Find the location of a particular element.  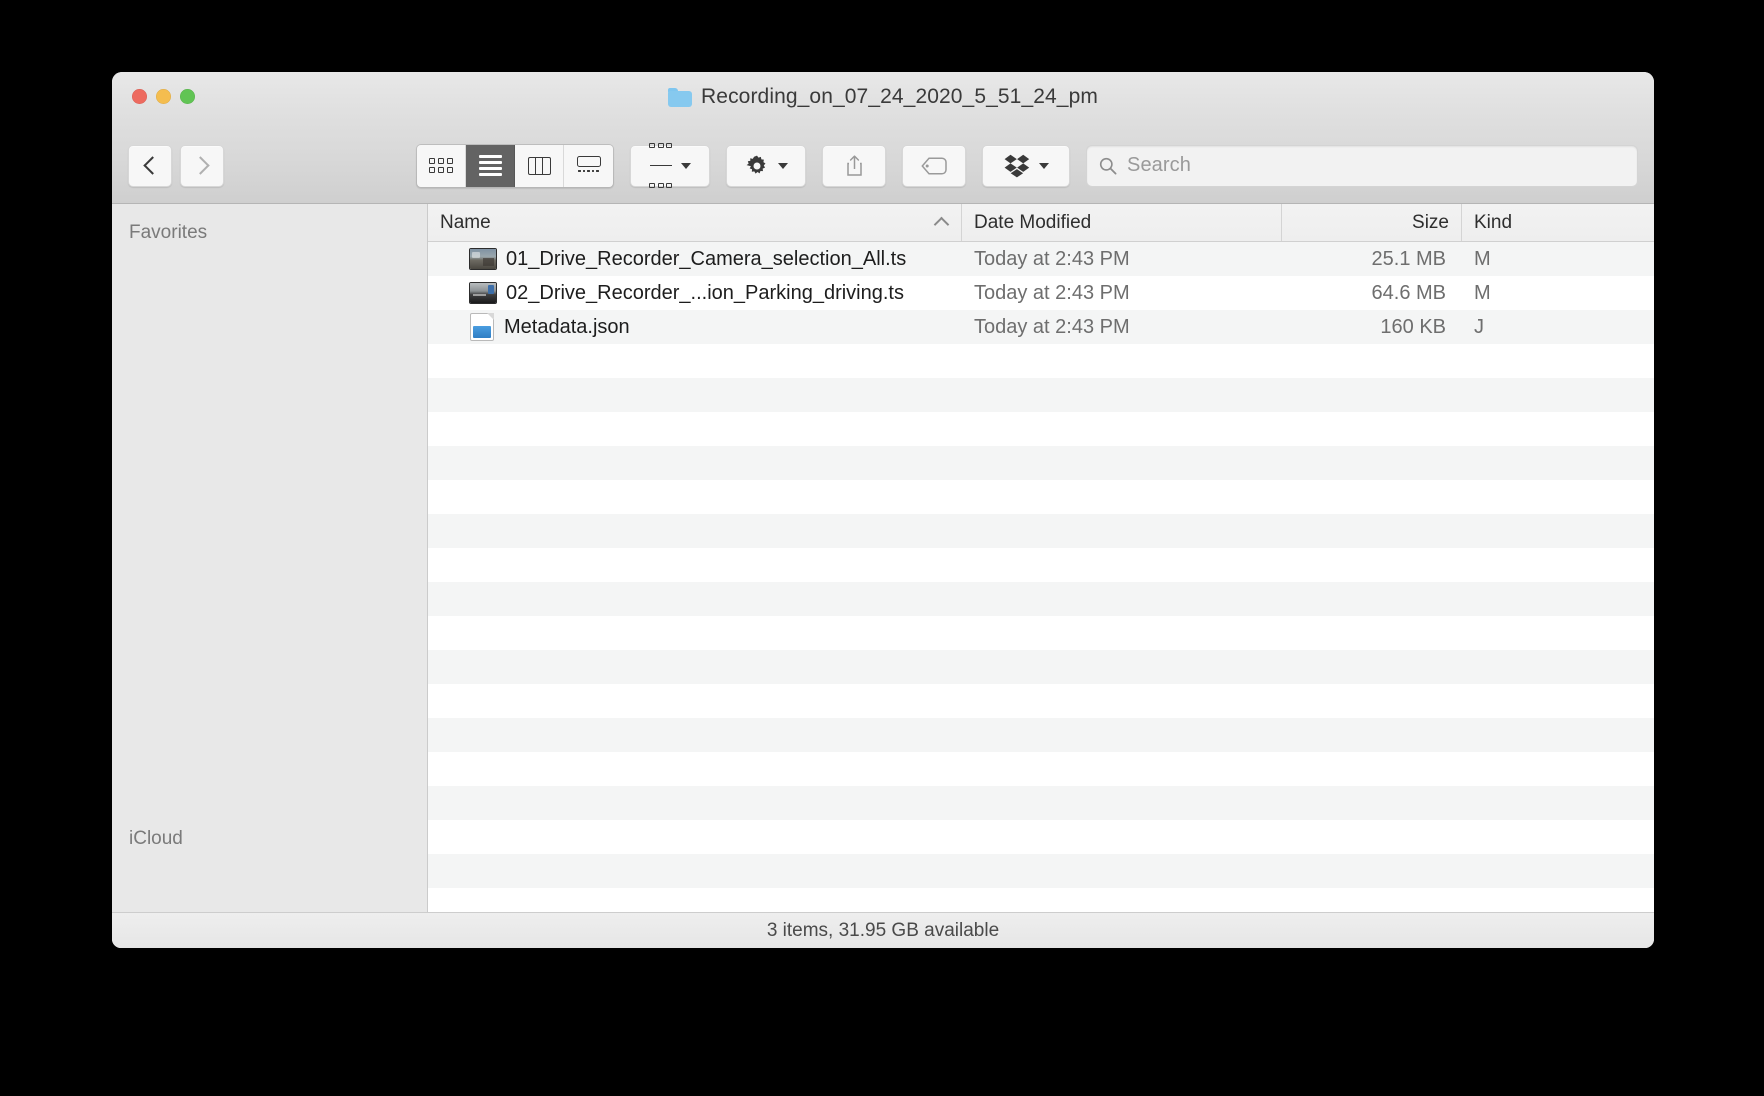

forward-button is located at coordinates (202, 165).